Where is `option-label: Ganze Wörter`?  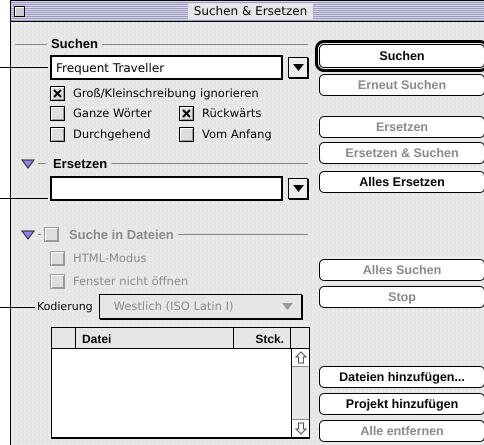
option-label: Ganze Wörter is located at coordinates (112, 113).